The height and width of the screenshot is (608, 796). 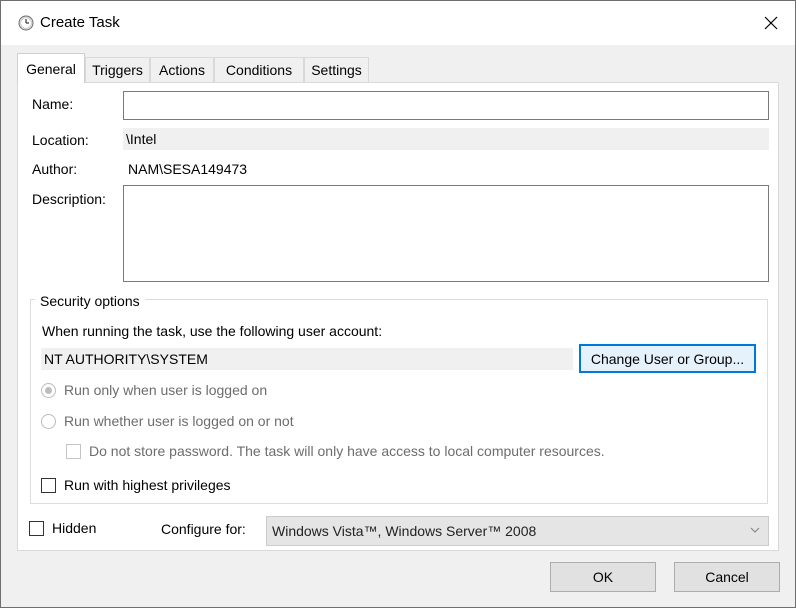 I want to click on tab-actions: Actions, so click(x=182, y=69).